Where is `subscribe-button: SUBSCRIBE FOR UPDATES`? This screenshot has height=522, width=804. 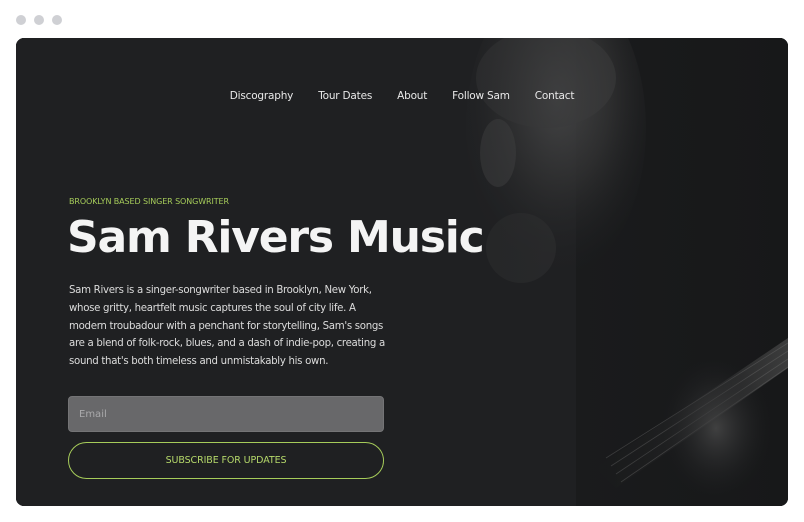
subscribe-button: SUBSCRIBE FOR UPDATES is located at coordinates (226, 460).